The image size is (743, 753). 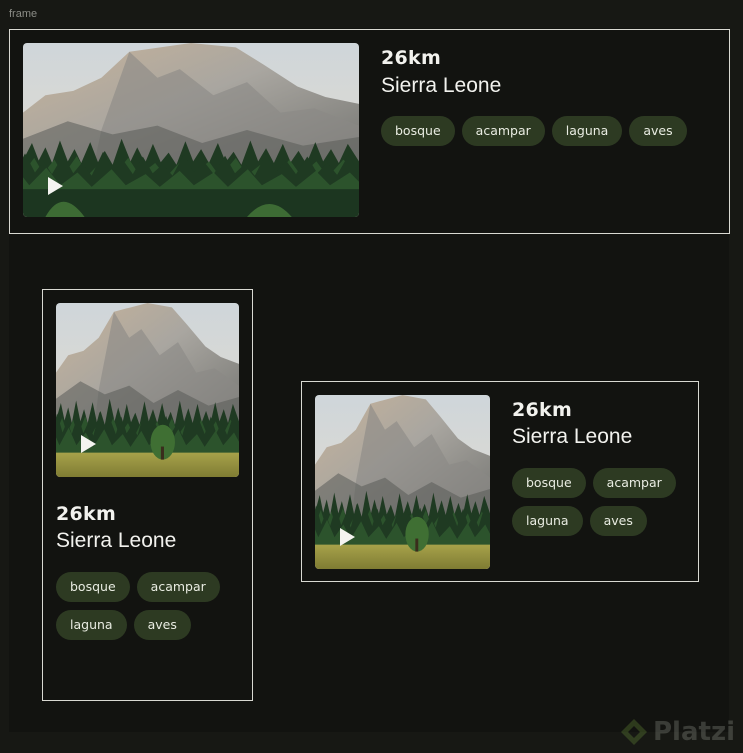 What do you see at coordinates (23, 14) in the screenshot?
I see `frame-label: frame` at bounding box center [23, 14].